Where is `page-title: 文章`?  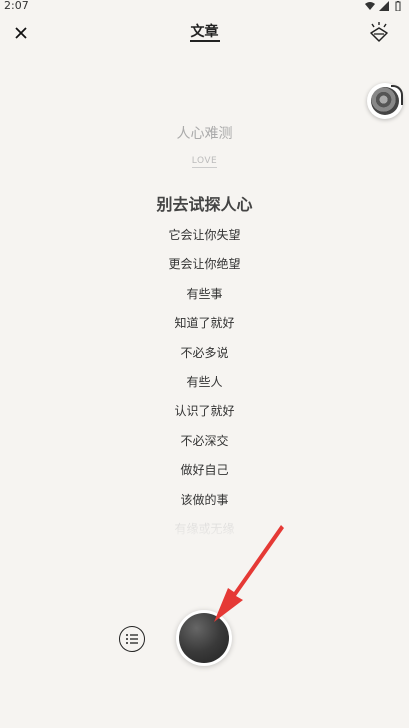
page-title: 文章 is located at coordinates (204, 33).